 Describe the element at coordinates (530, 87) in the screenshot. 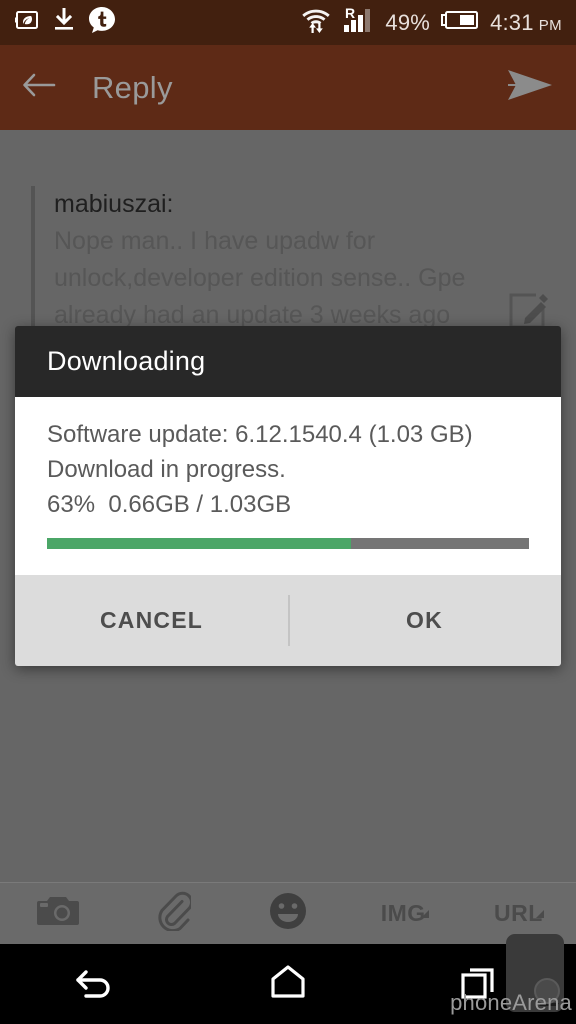

I see `send-icon` at that location.